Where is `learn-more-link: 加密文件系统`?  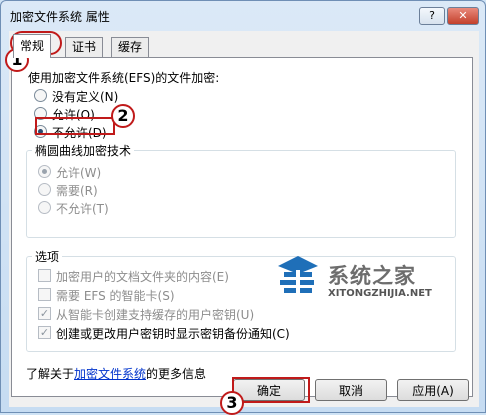 learn-more-link: 加密文件系统 is located at coordinates (110, 374).